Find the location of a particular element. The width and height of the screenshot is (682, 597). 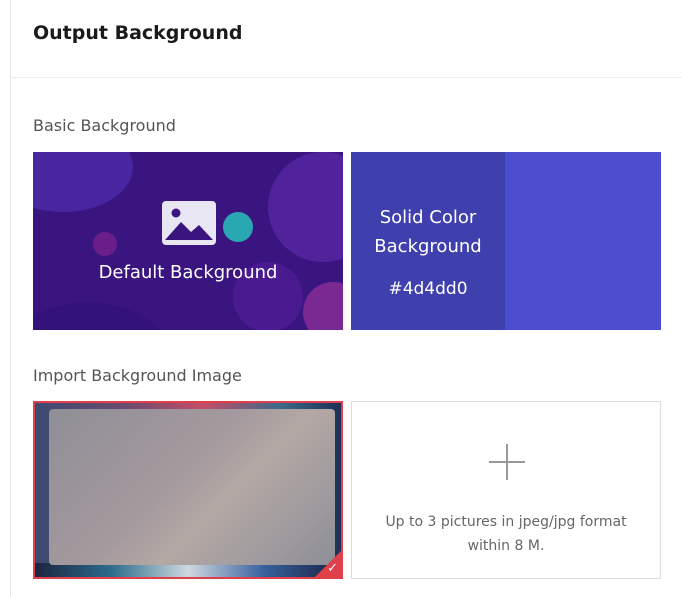

thumbnail-image-strip is located at coordinates (188, 570).